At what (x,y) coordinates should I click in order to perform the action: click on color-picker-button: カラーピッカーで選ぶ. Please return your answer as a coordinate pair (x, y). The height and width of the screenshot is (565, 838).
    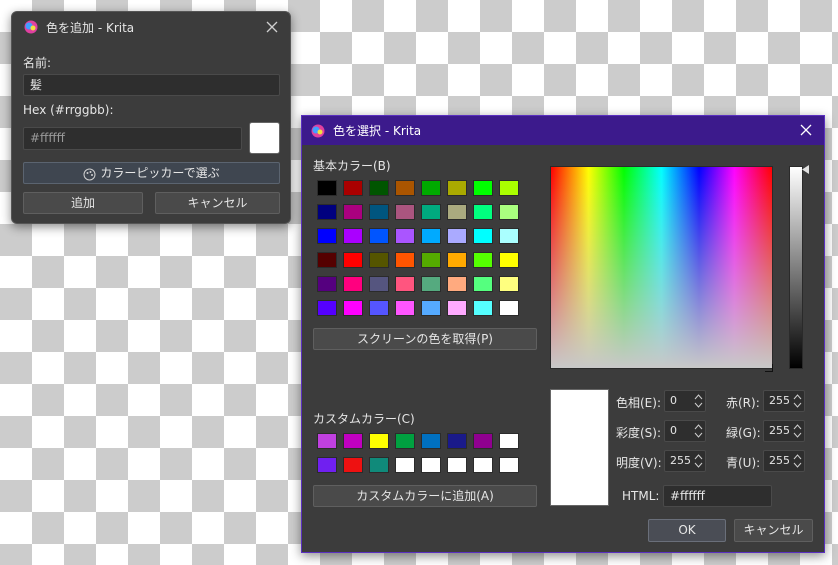
    Looking at the image, I should click on (151, 173).